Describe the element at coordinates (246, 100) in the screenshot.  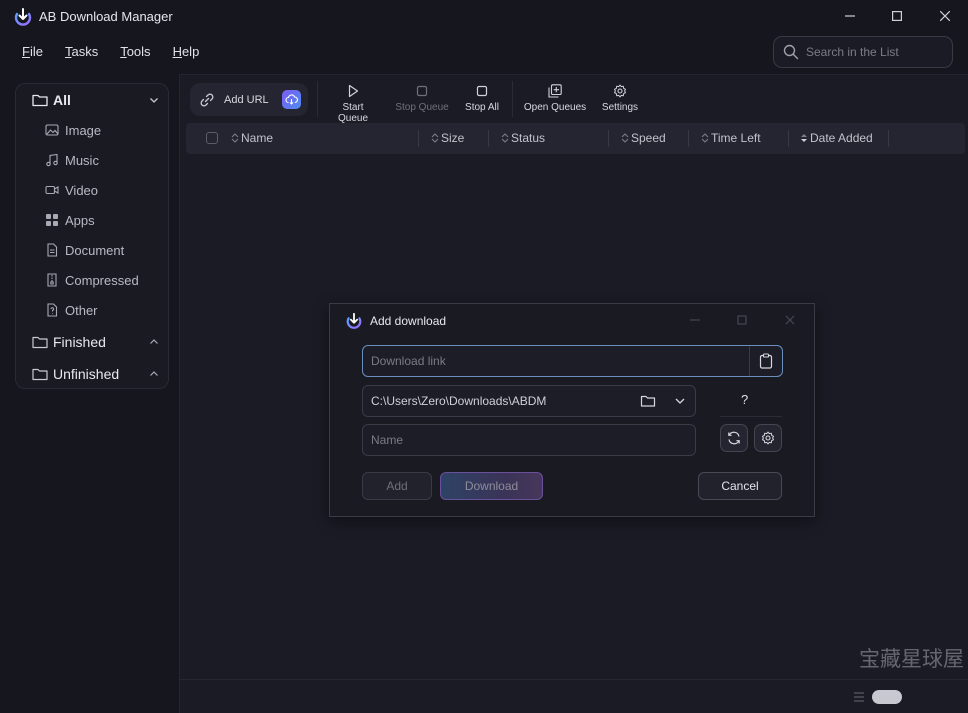
I see `add-url-label: Add URL` at that location.